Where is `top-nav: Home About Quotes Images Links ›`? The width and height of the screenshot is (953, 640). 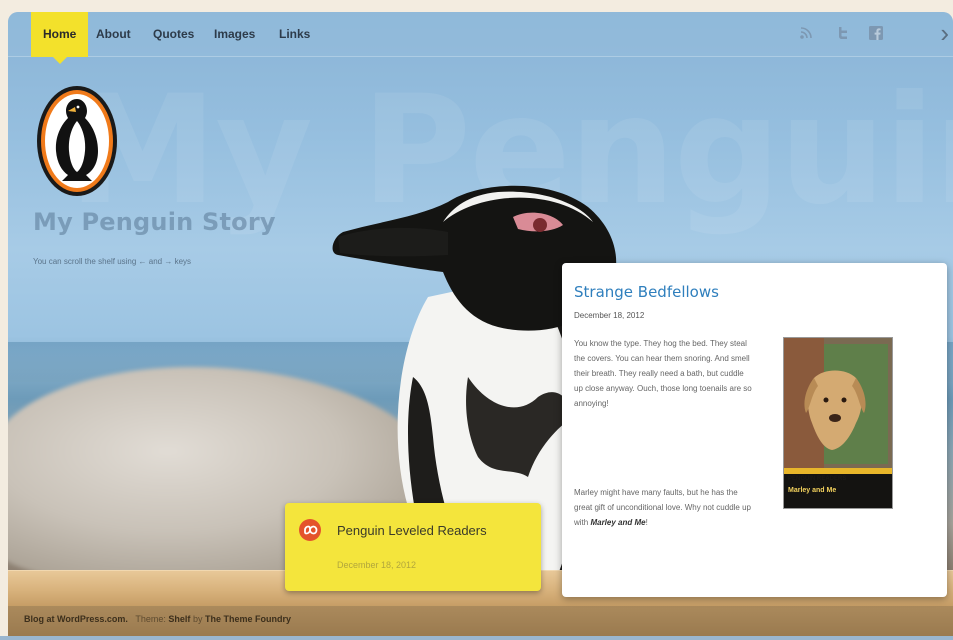 top-nav: Home About Quotes Images Links › is located at coordinates (480, 38).